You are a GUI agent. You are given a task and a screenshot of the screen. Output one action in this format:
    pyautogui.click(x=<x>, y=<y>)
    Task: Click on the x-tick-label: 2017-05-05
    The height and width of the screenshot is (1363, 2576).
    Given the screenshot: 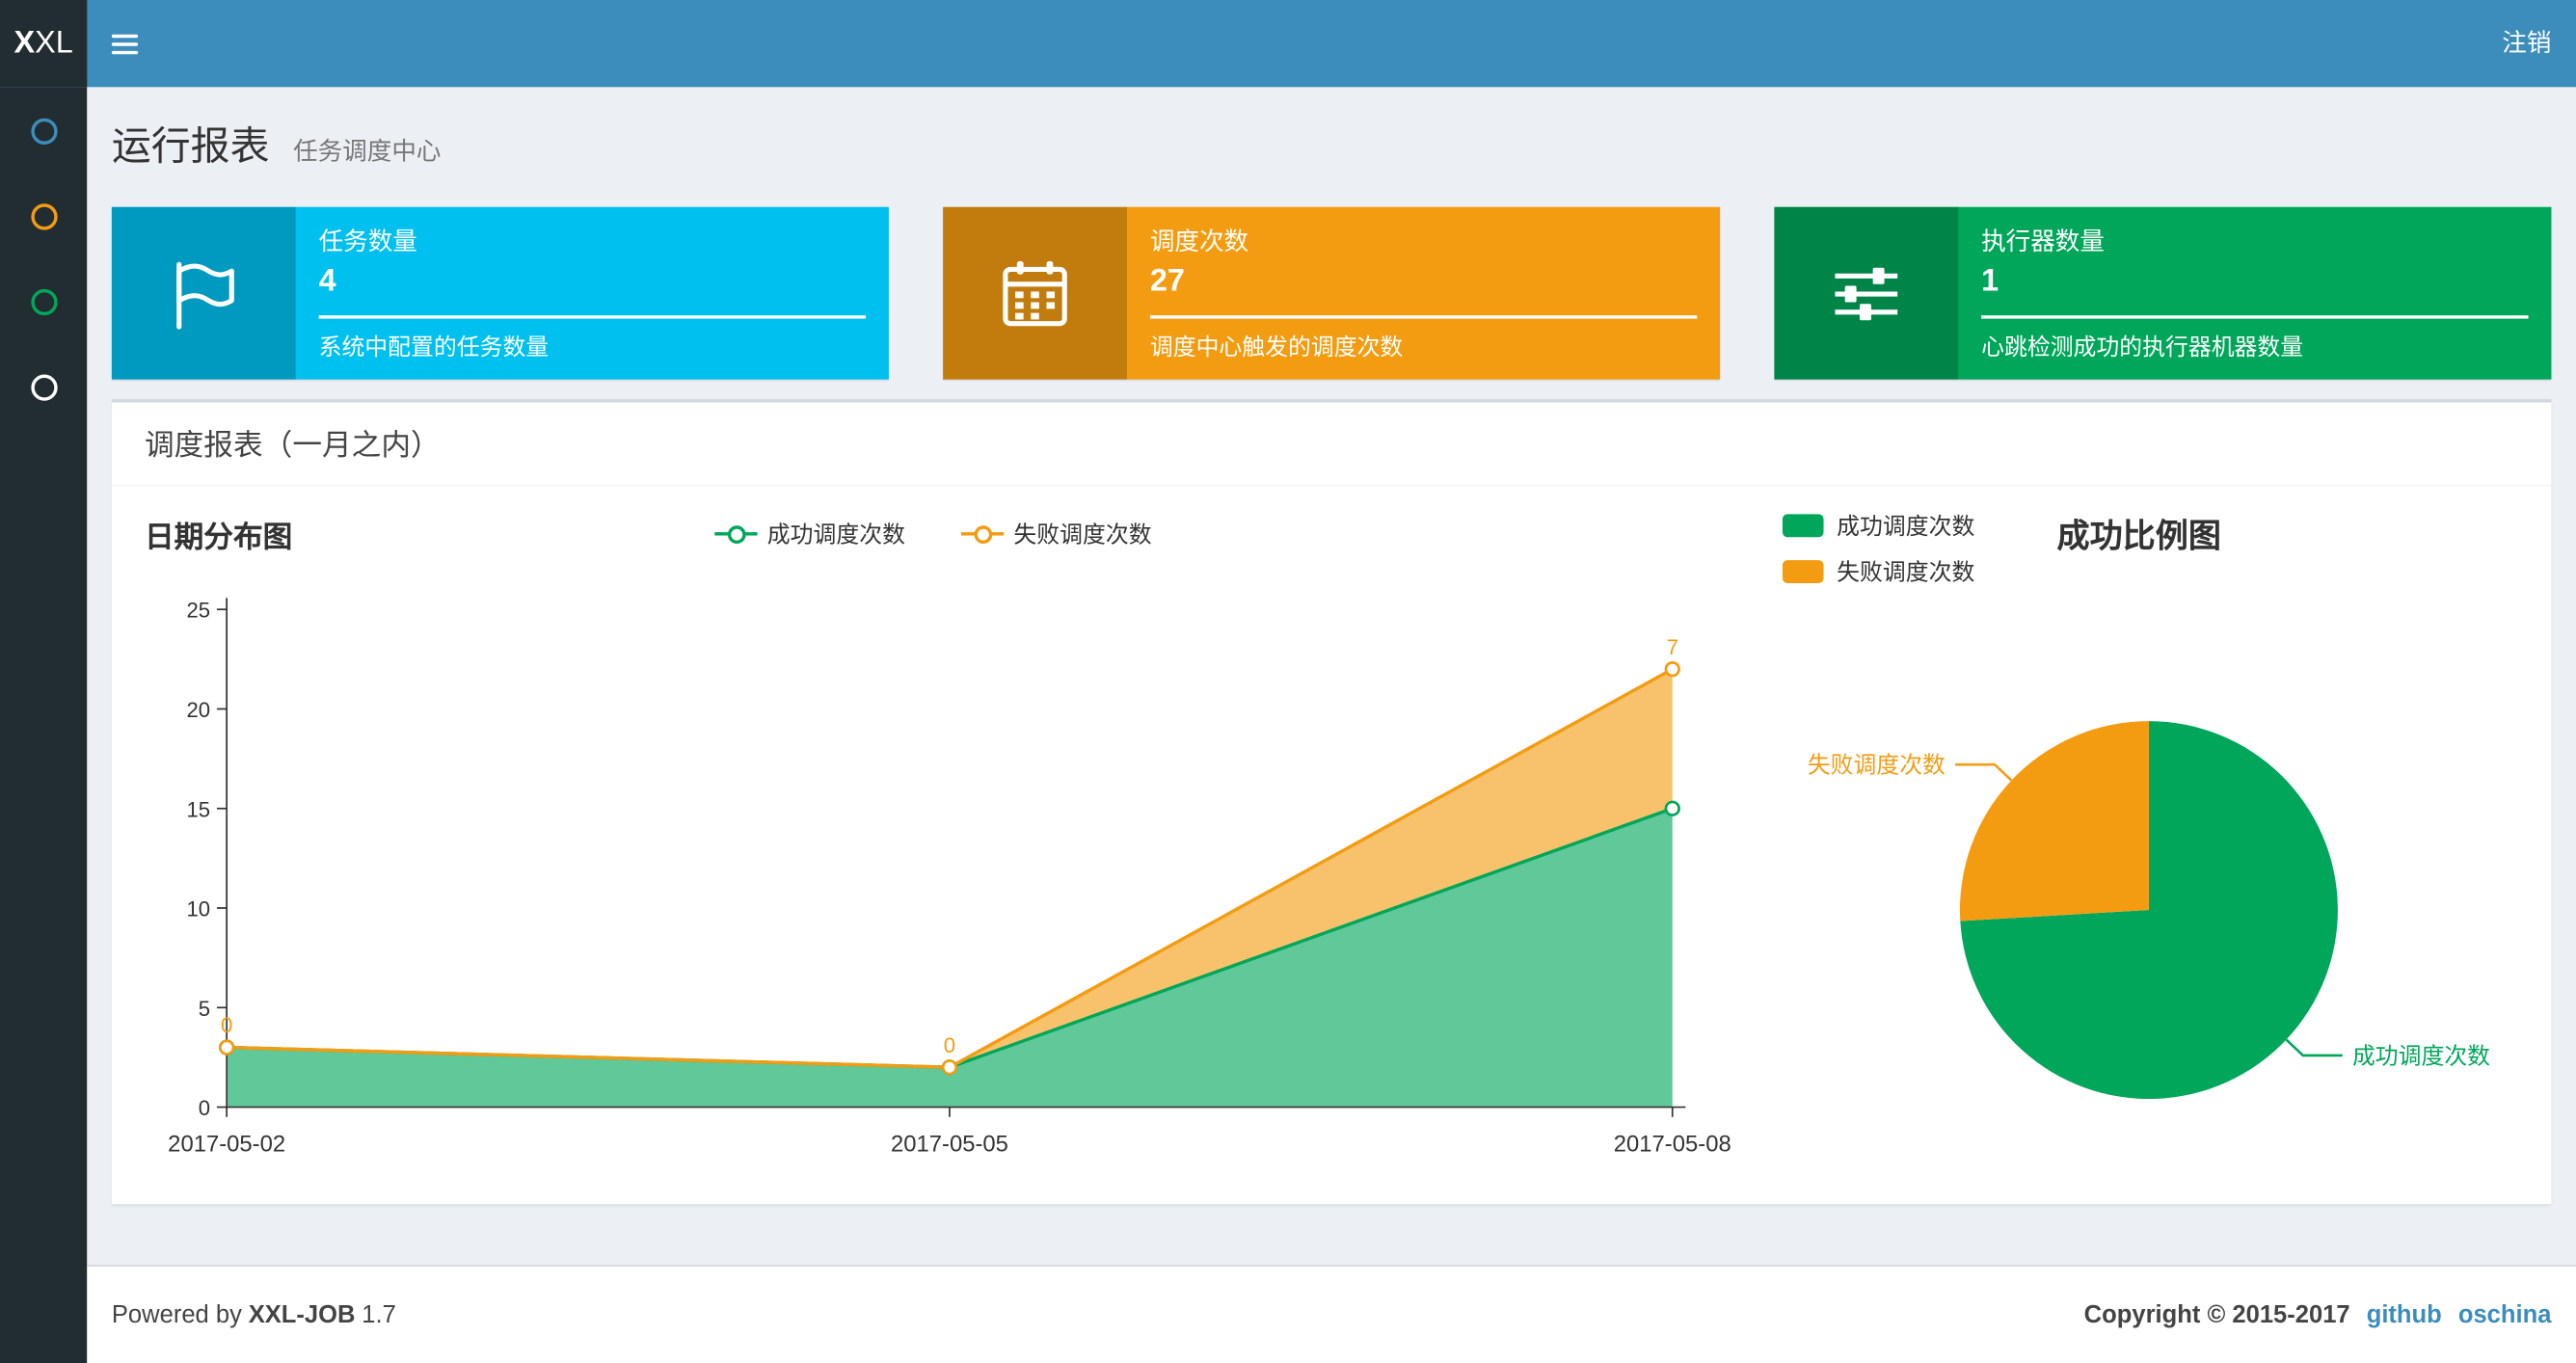 What is the action you would take?
    pyautogui.click(x=950, y=1145)
    